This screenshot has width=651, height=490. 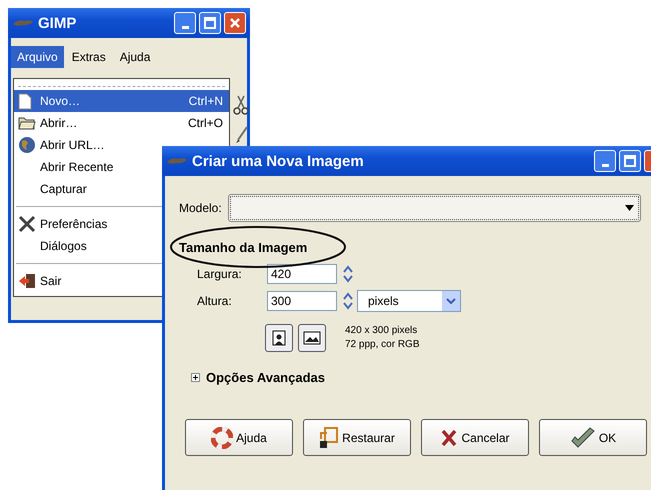 What do you see at coordinates (258, 377) in the screenshot?
I see `advanced-options-expander: Opções Avançadas` at bounding box center [258, 377].